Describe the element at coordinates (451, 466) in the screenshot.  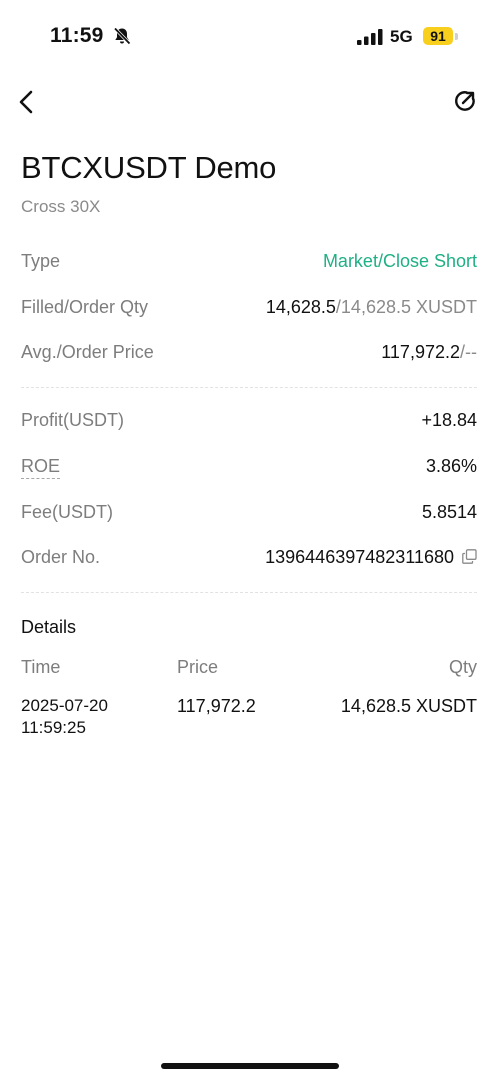
I see `roe-value: 3.86%` at that location.